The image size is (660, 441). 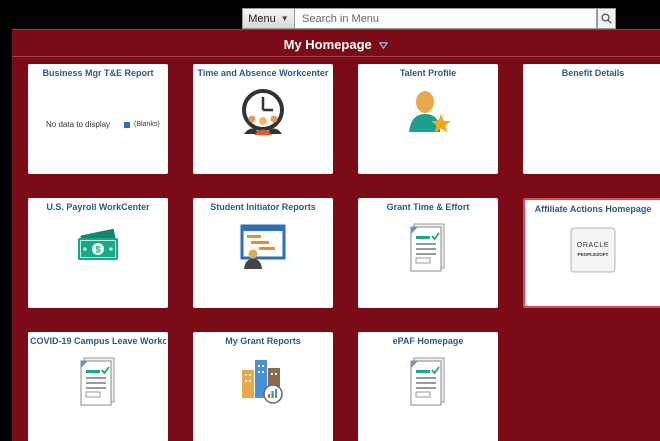 I want to click on chart-legend: (Blanks), so click(x=142, y=124).